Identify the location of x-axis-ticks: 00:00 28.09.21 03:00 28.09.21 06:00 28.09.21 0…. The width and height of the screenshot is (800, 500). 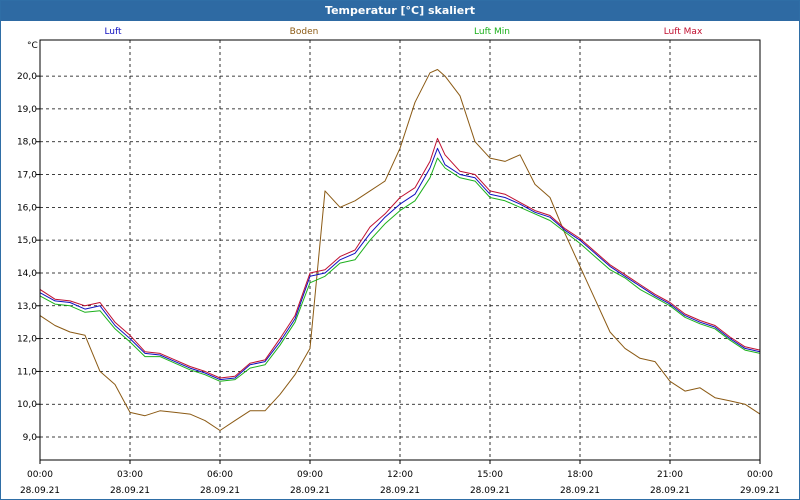
(400, 478).